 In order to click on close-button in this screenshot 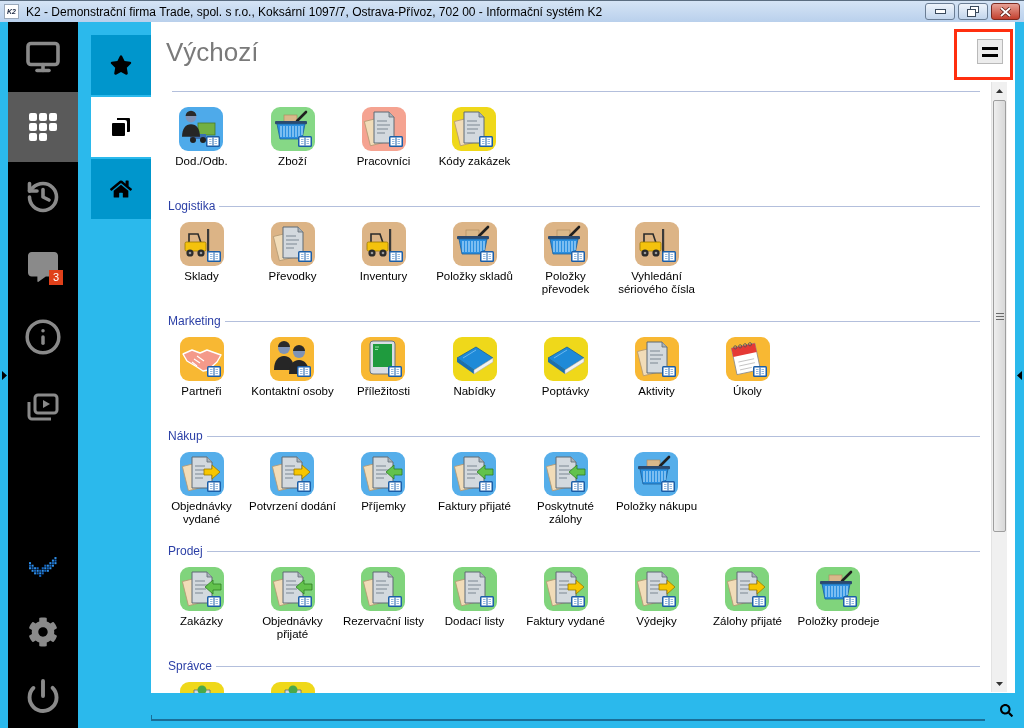, I will do `click(1005, 11)`.